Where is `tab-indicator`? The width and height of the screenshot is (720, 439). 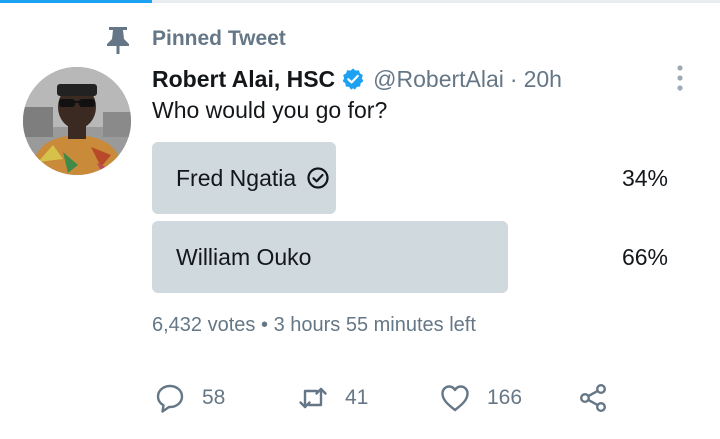 tab-indicator is located at coordinates (76, 1).